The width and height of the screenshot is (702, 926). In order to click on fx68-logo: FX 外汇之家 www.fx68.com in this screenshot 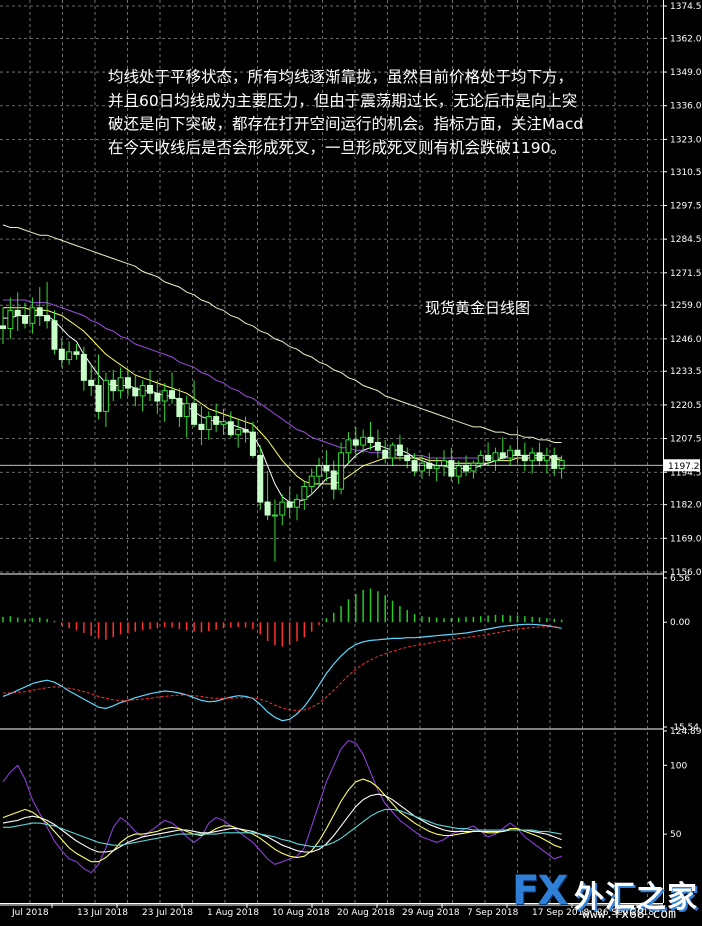, I will do `click(606, 897)`.